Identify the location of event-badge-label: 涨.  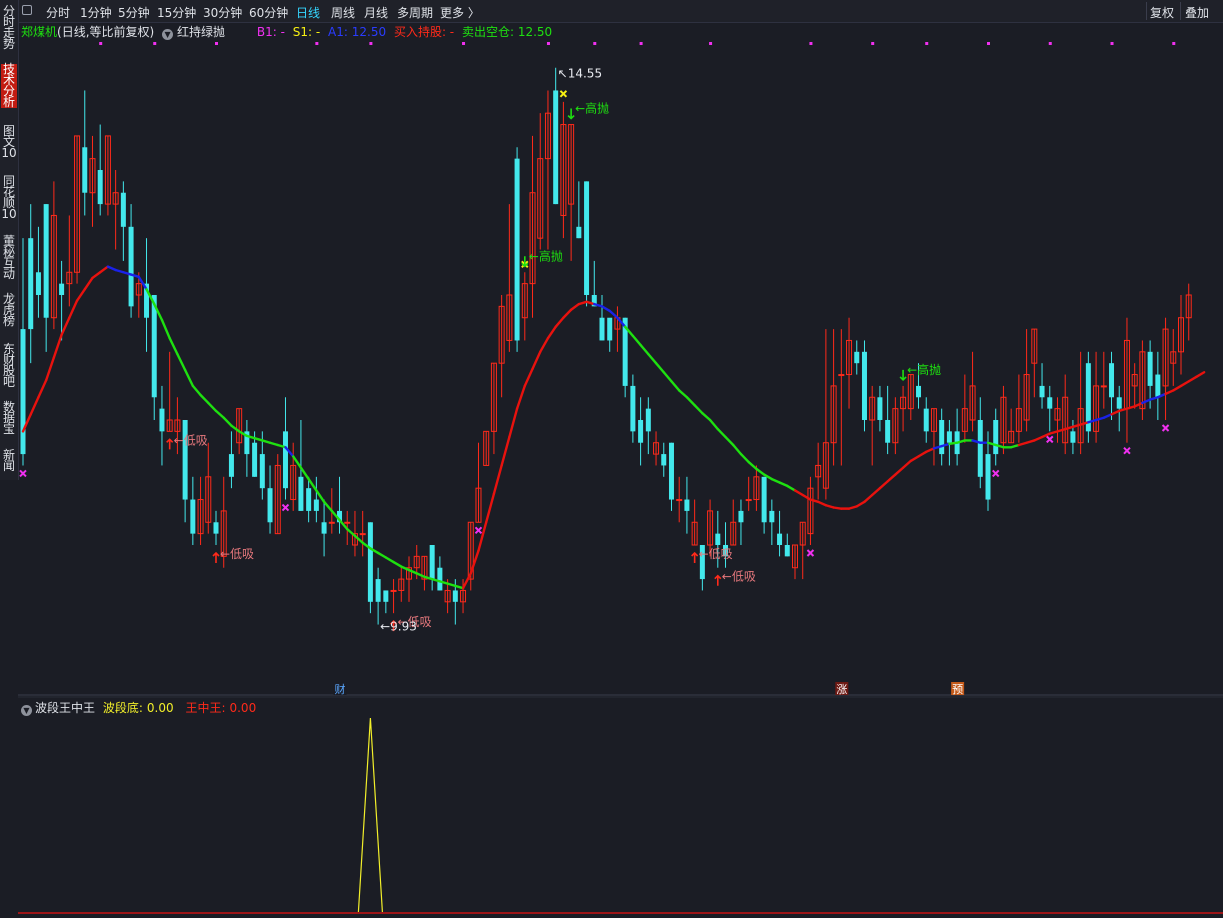
(841, 689).